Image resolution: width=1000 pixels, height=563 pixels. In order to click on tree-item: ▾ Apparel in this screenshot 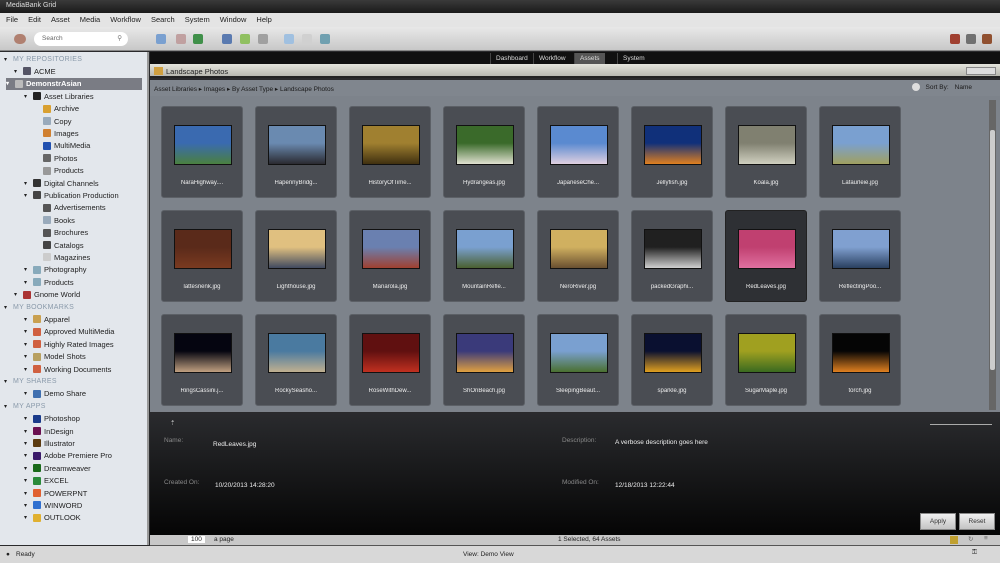, I will do `click(47, 319)`.